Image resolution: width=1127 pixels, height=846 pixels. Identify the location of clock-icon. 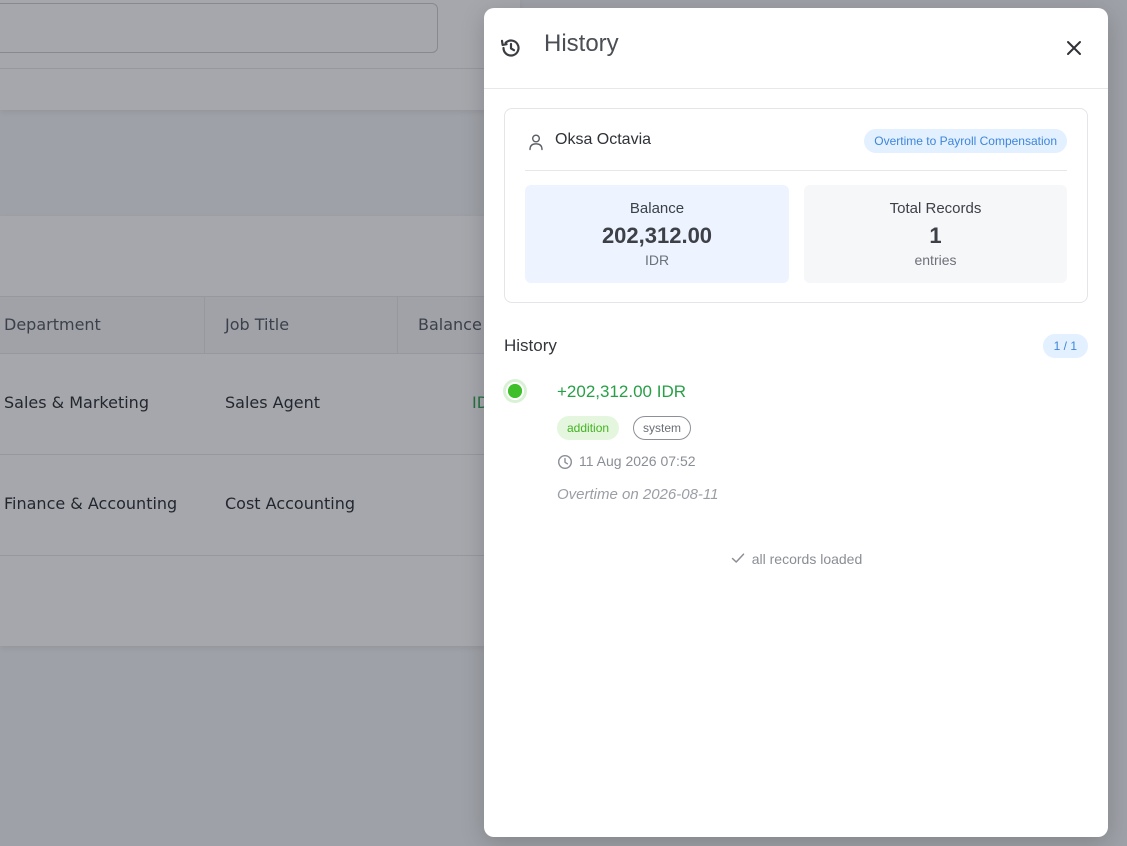
(565, 462).